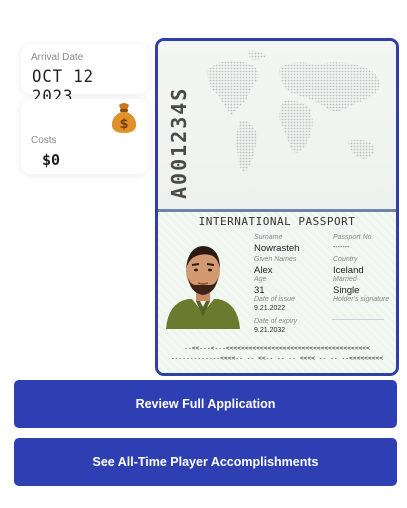  What do you see at coordinates (51, 160) in the screenshot?
I see `costs-value: $0` at bounding box center [51, 160].